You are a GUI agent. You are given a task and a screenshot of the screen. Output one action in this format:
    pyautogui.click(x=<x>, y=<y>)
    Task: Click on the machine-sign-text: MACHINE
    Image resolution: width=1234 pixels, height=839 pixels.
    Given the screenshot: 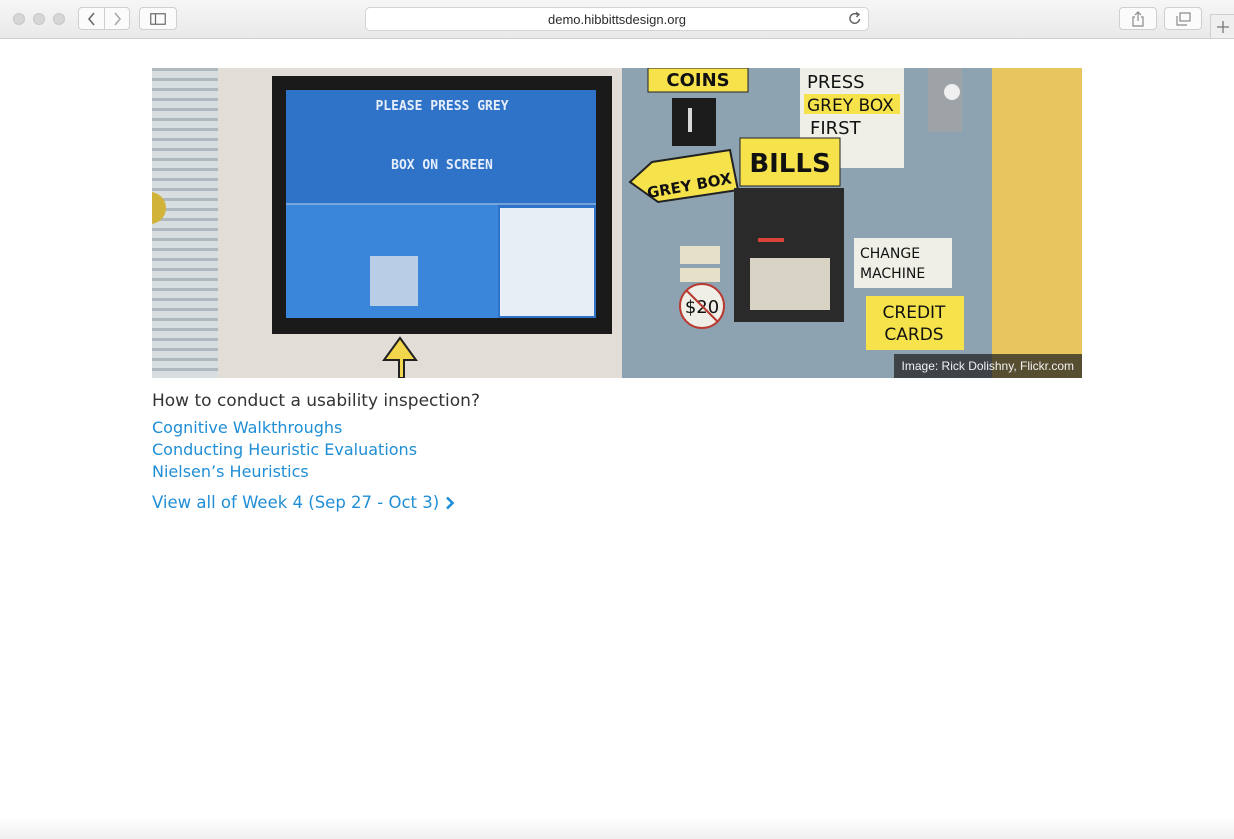 What is the action you would take?
    pyautogui.click(x=892, y=274)
    